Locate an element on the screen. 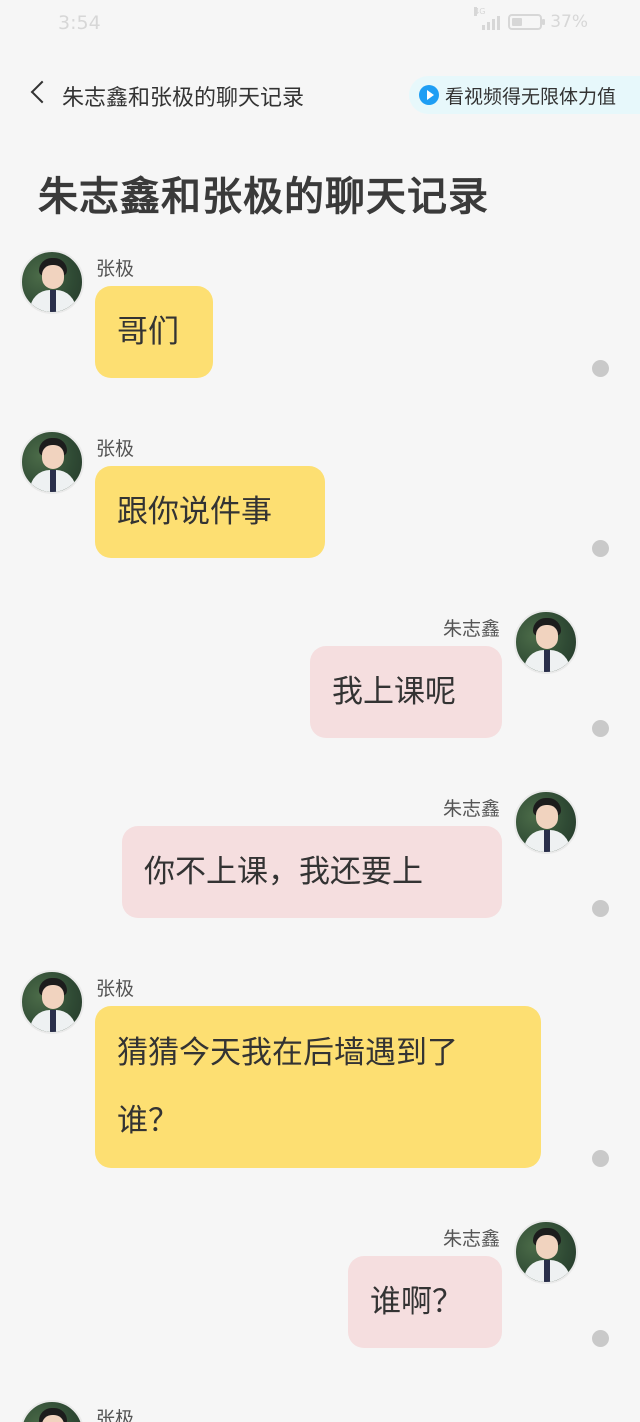  nav-back-title: 朱志鑫和张极的聊天记录 is located at coordinates (183, 96).